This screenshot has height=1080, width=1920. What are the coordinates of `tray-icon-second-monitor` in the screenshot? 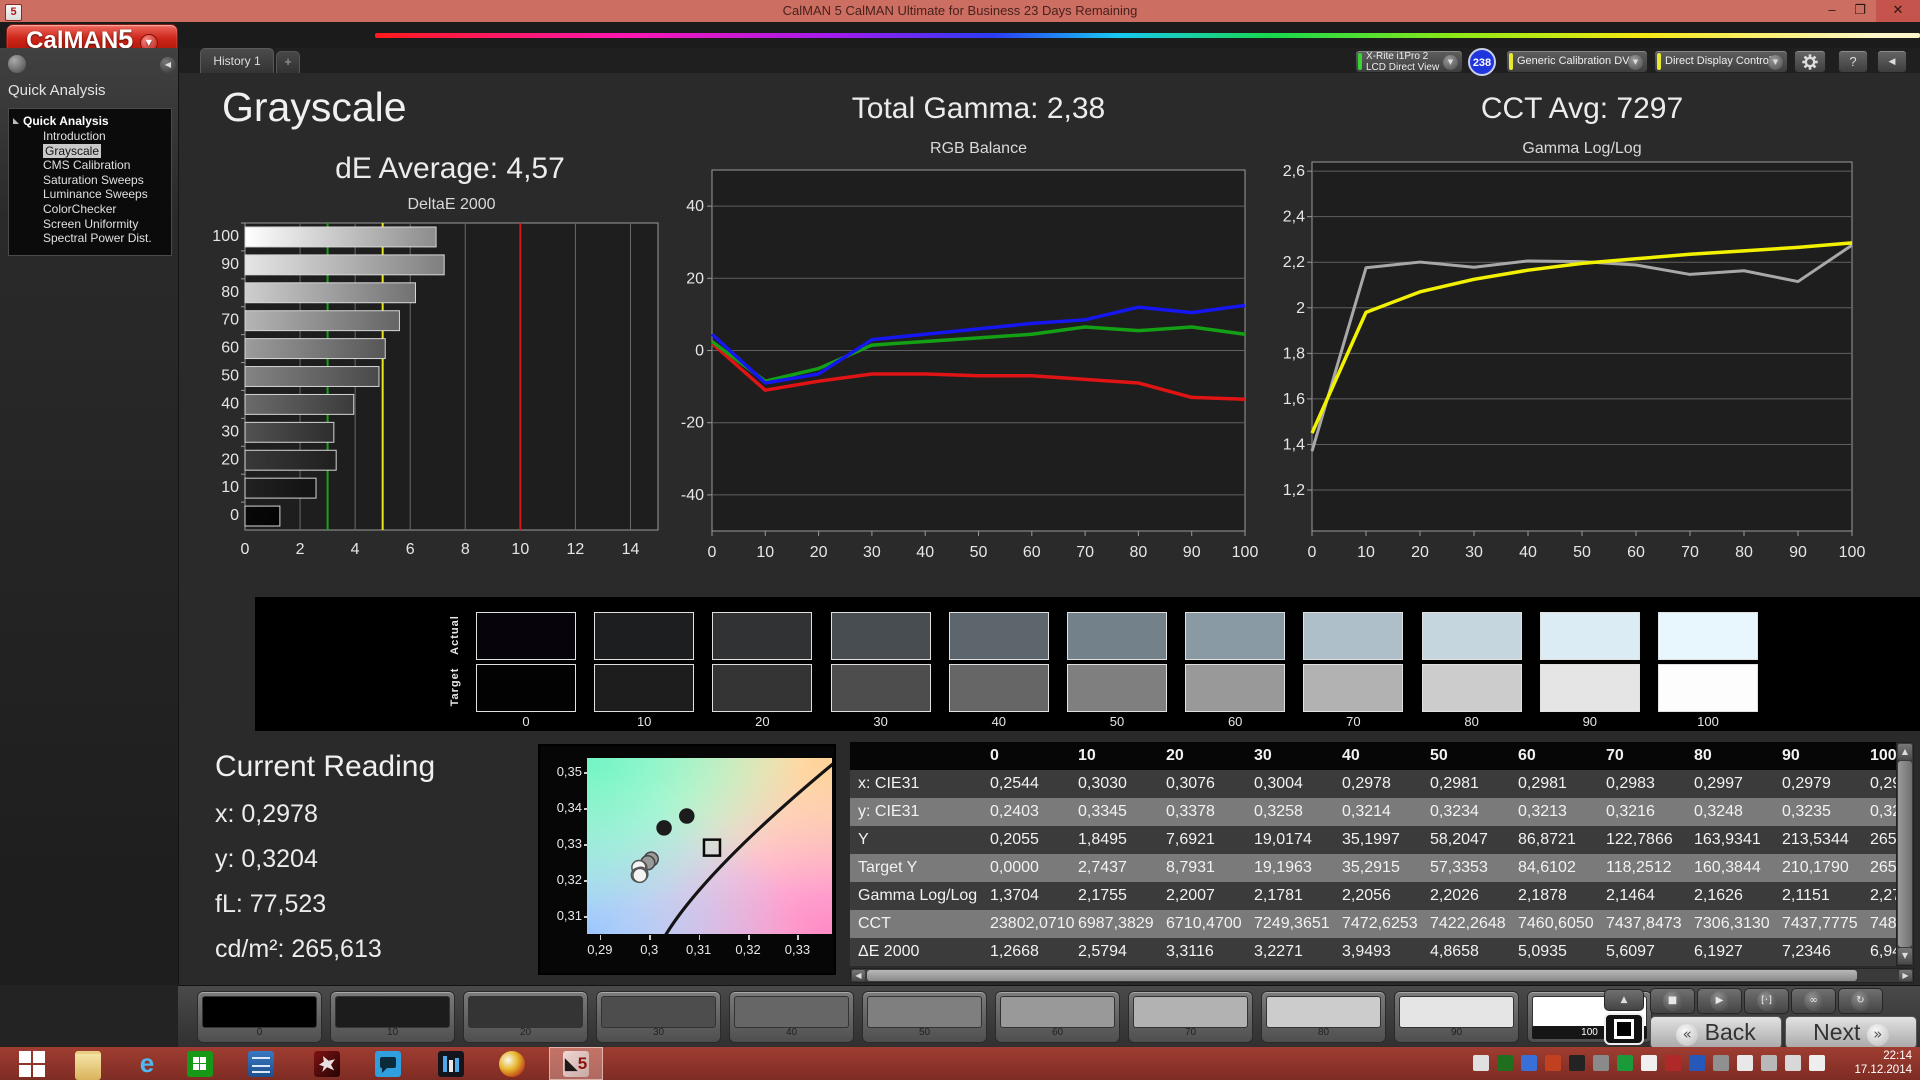 It's located at (1721, 1063).